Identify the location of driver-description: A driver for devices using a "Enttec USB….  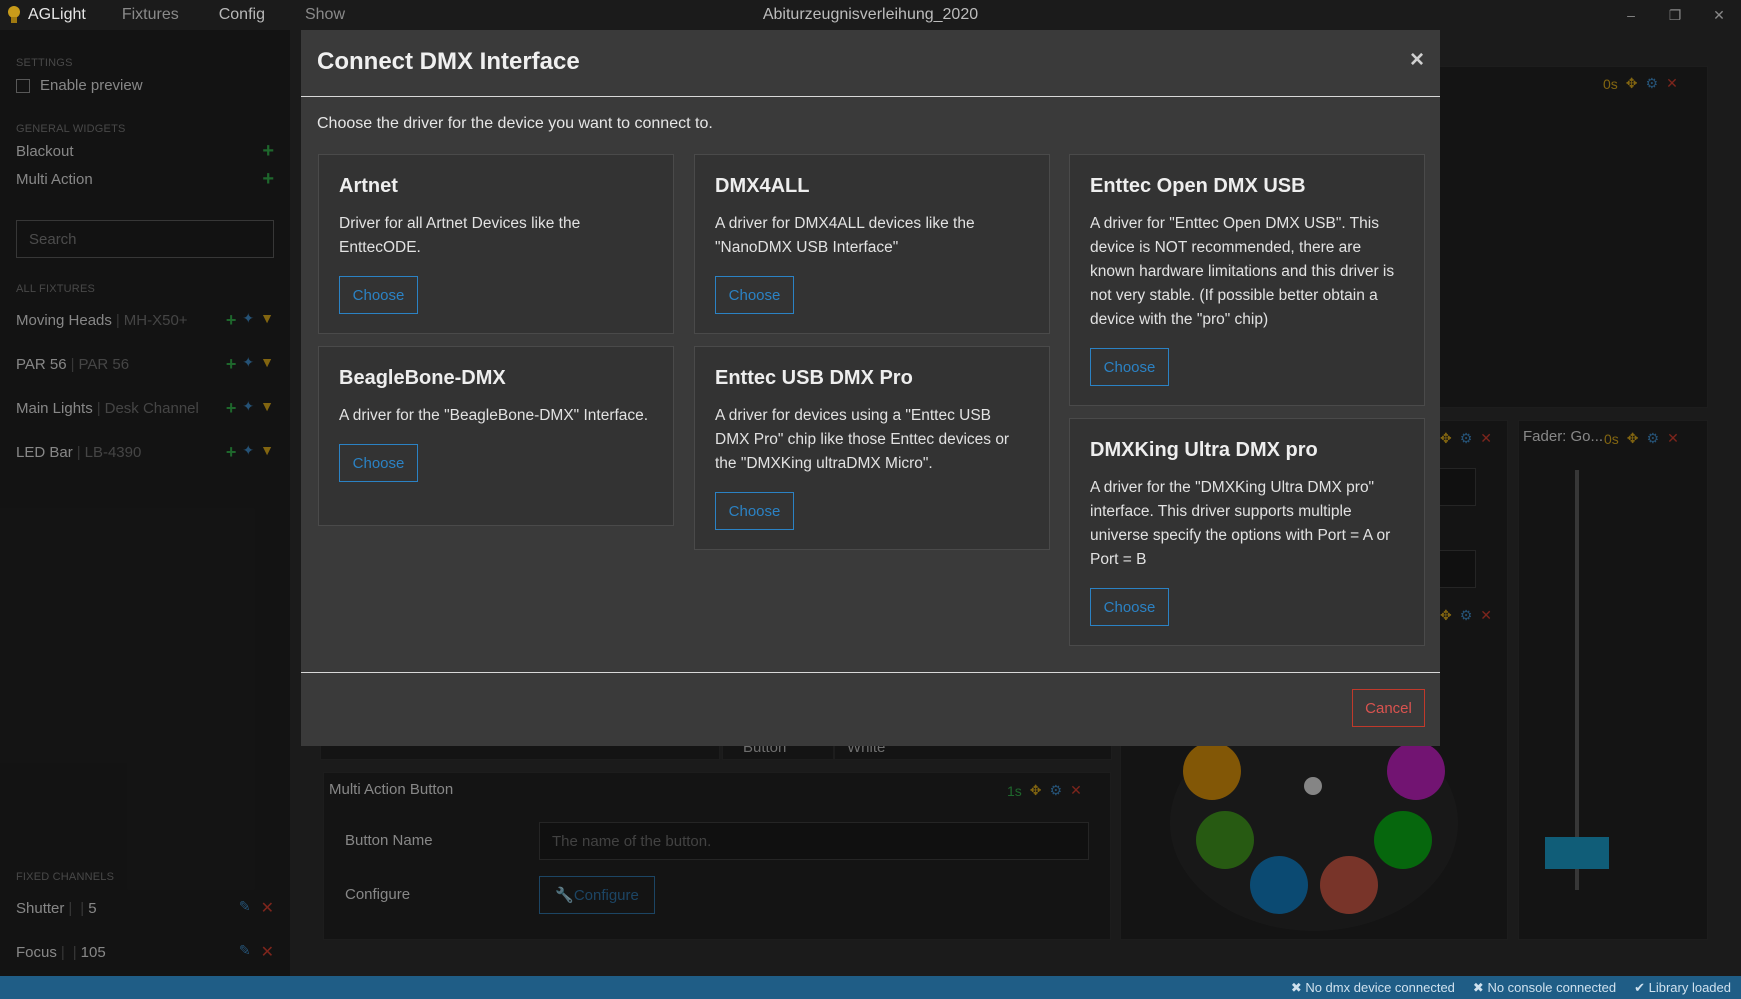
(862, 439).